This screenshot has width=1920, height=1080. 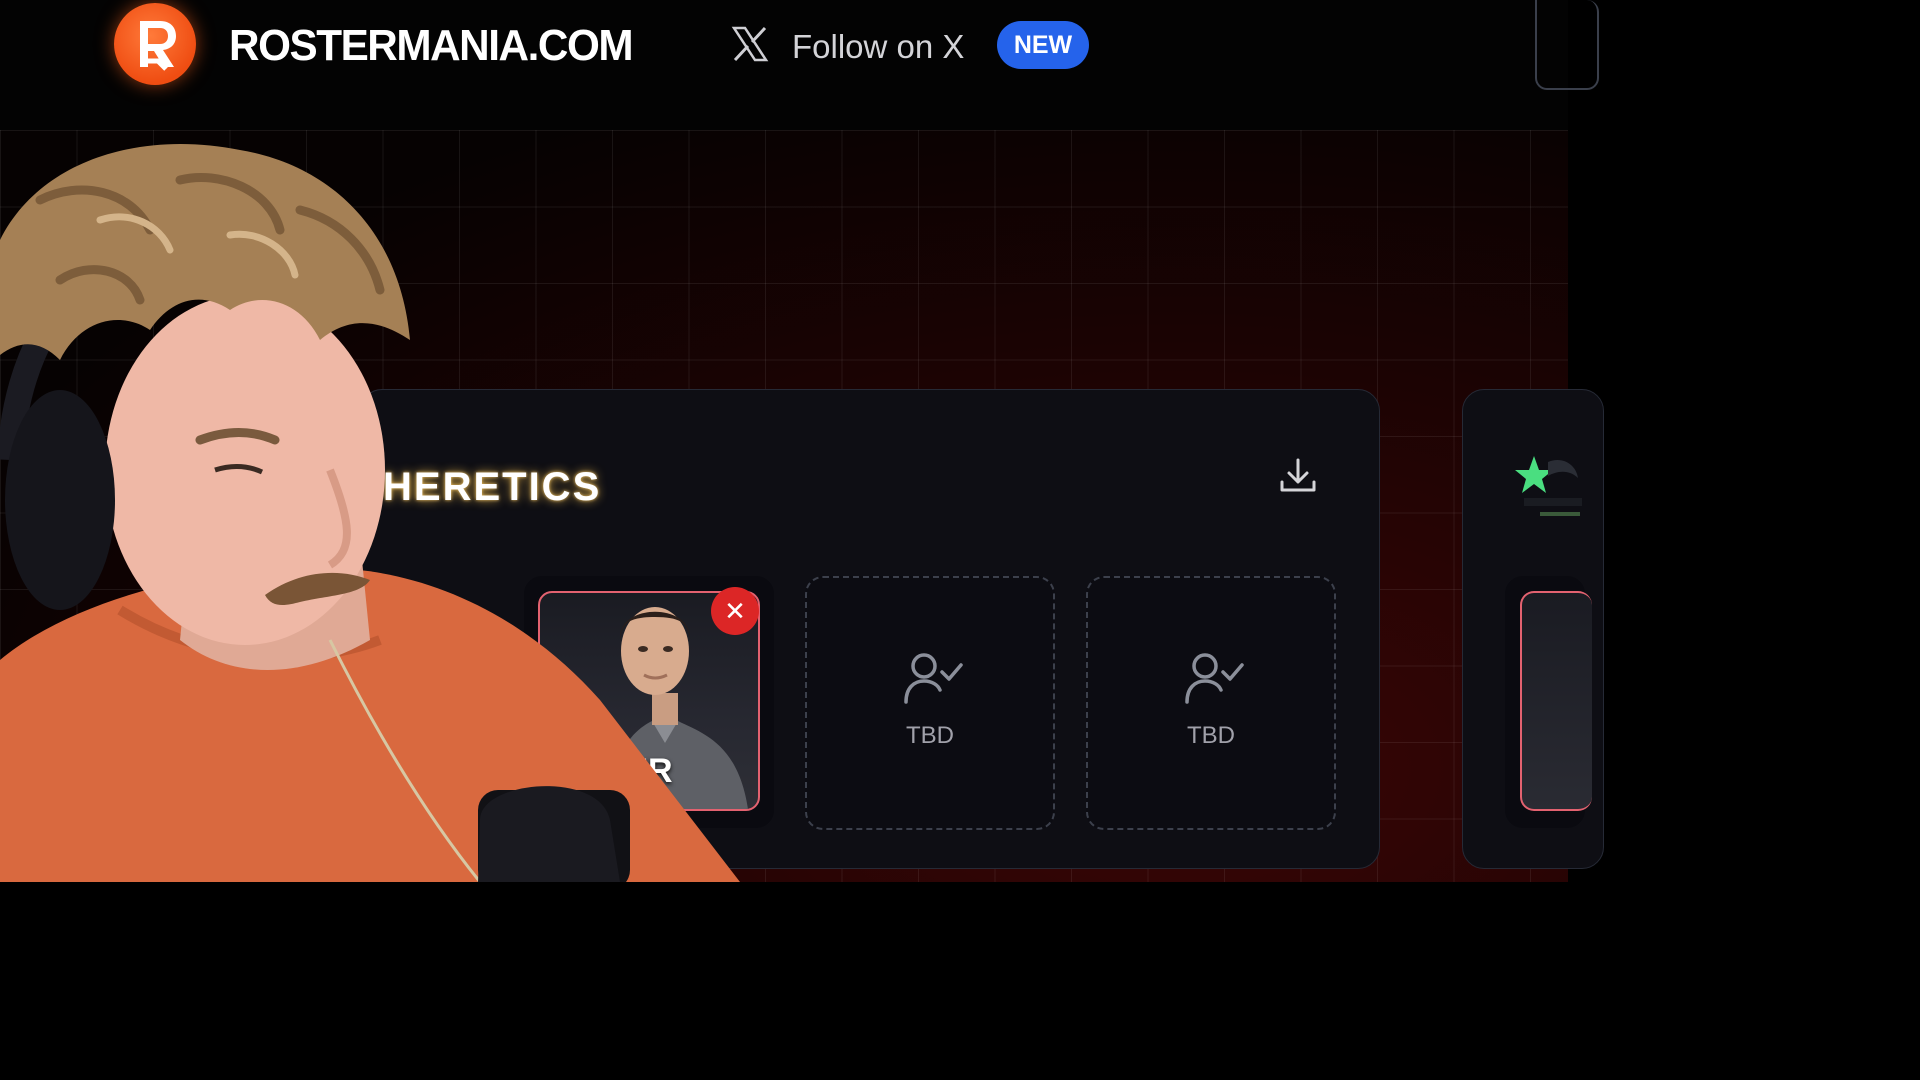 What do you see at coordinates (1567, 45) in the screenshot?
I see `header-menu-button` at bounding box center [1567, 45].